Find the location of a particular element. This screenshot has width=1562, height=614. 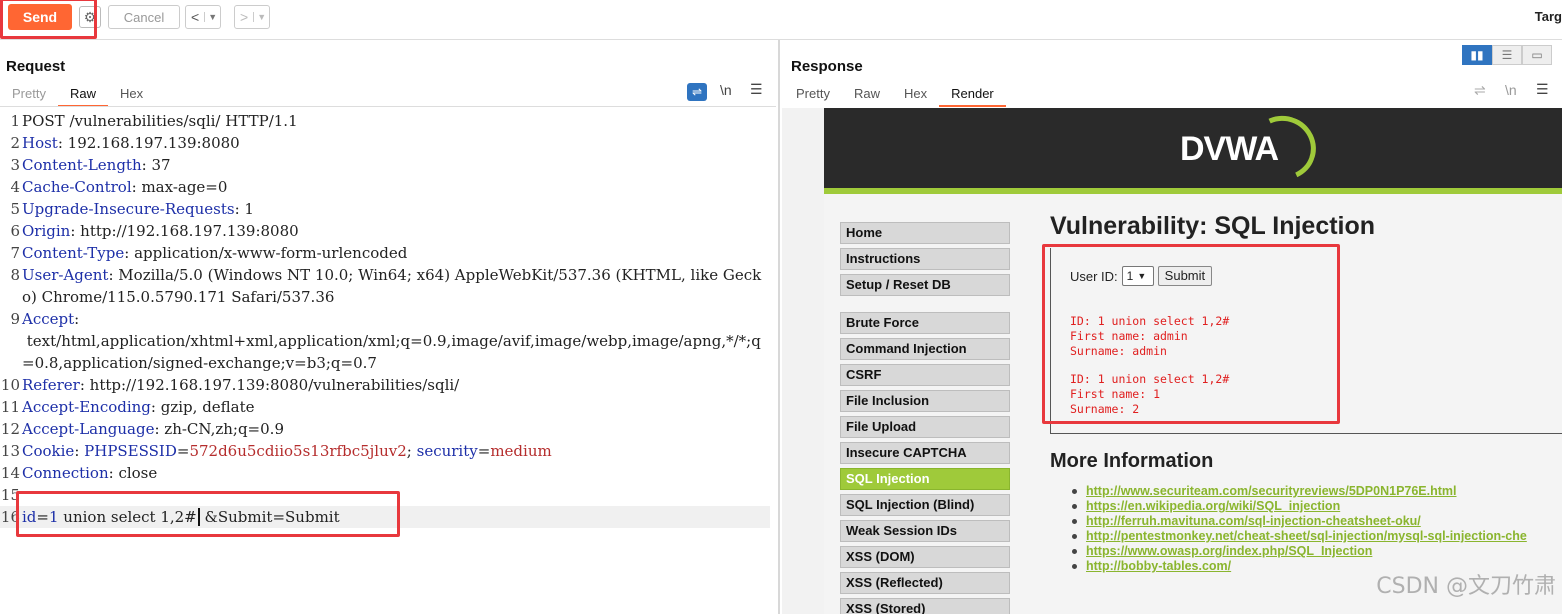

layout-rows-icon: ☰ is located at coordinates (1507, 55).